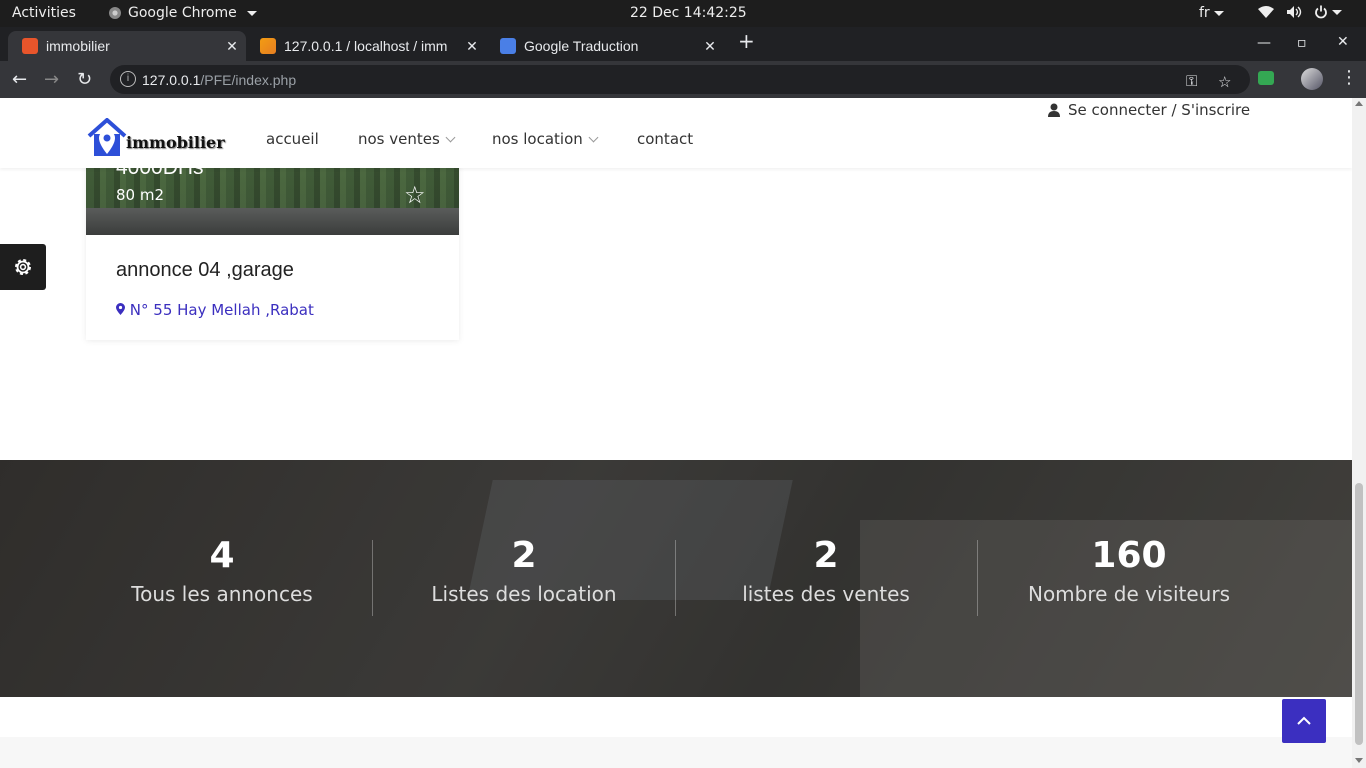  I want to click on phpmyadmin-icon, so click(268, 46).